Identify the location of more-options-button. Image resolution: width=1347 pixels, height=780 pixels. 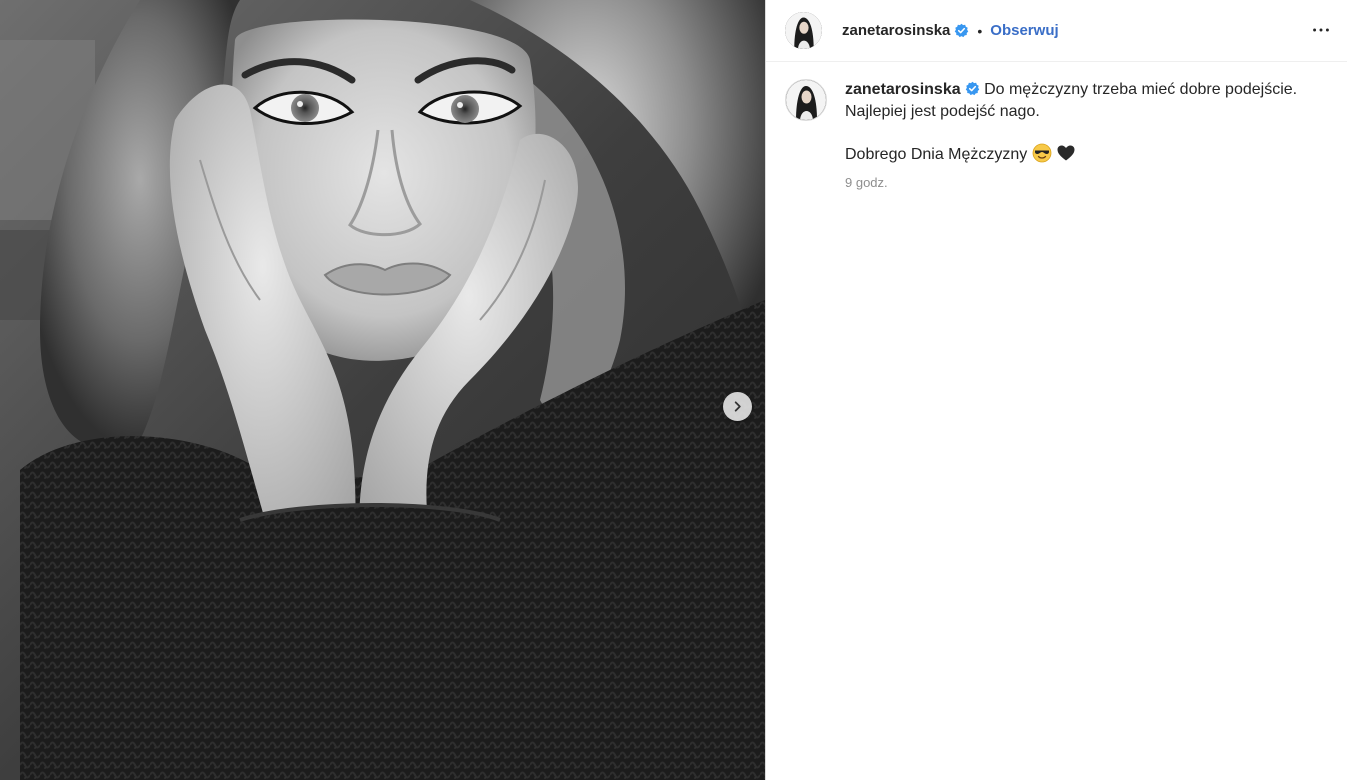
(1321, 30).